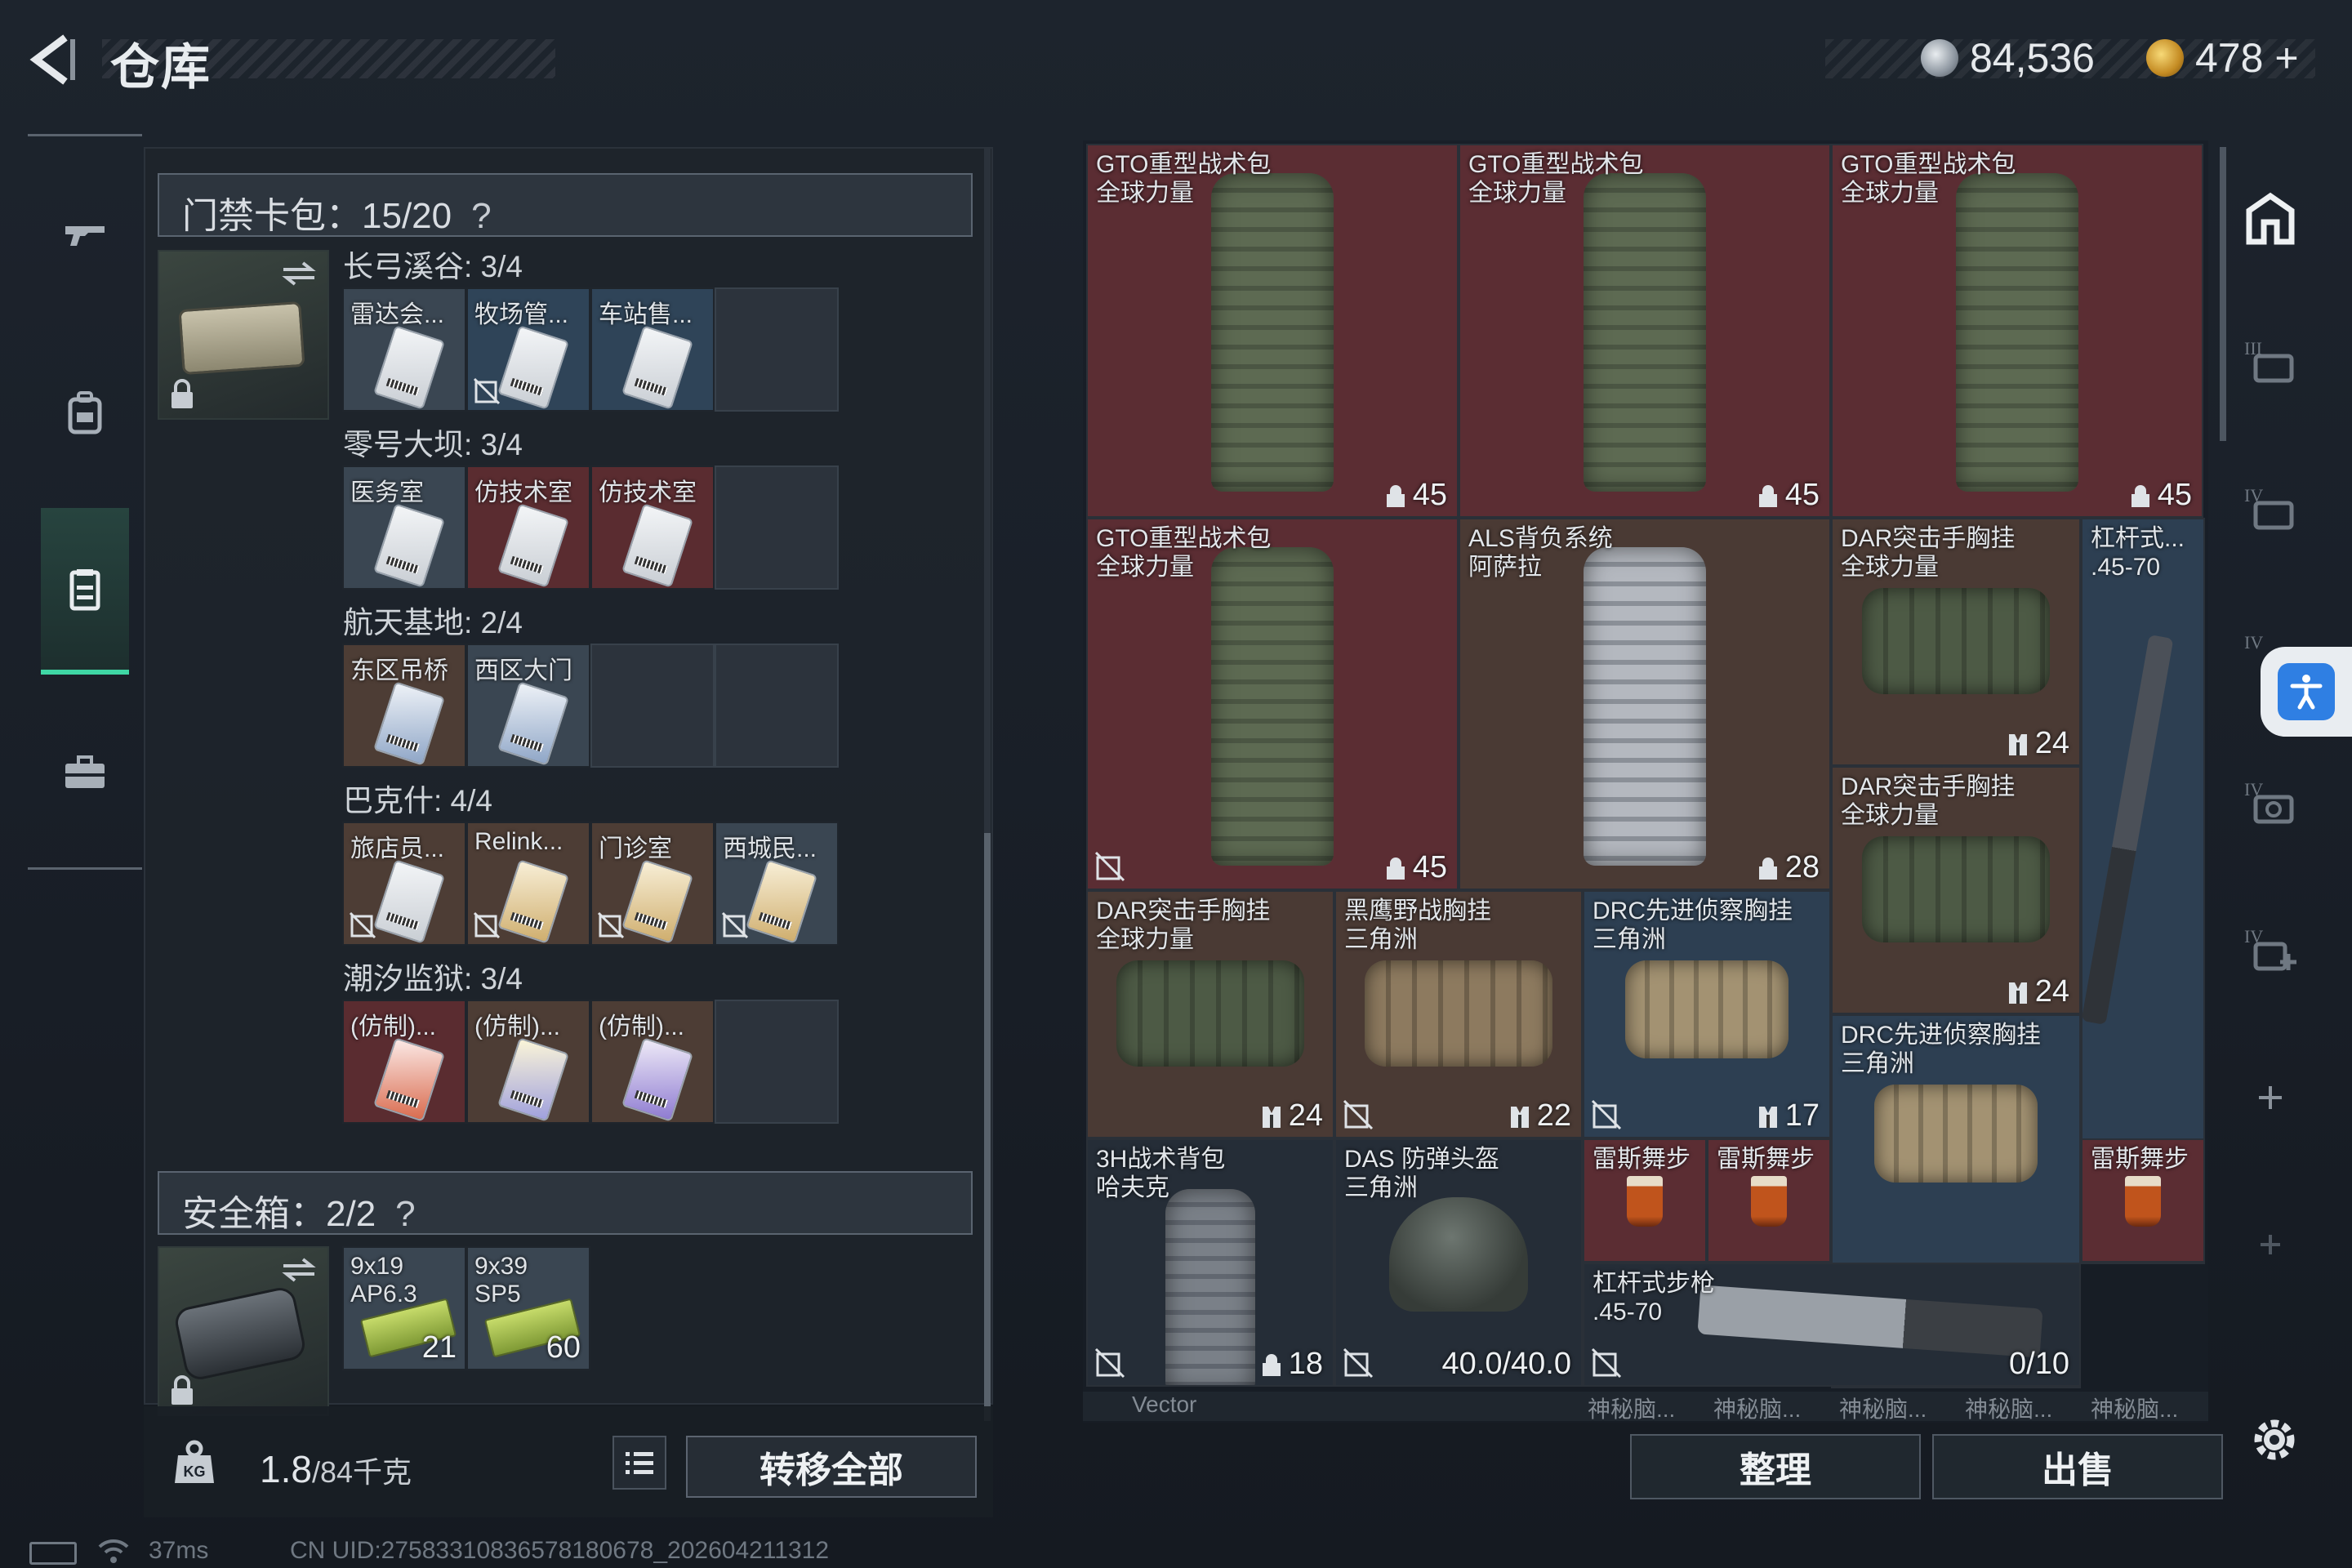 The width and height of the screenshot is (2352, 1568). What do you see at coordinates (2270, 803) in the screenshot?
I see `storage-tab-iv-3: IV` at bounding box center [2270, 803].